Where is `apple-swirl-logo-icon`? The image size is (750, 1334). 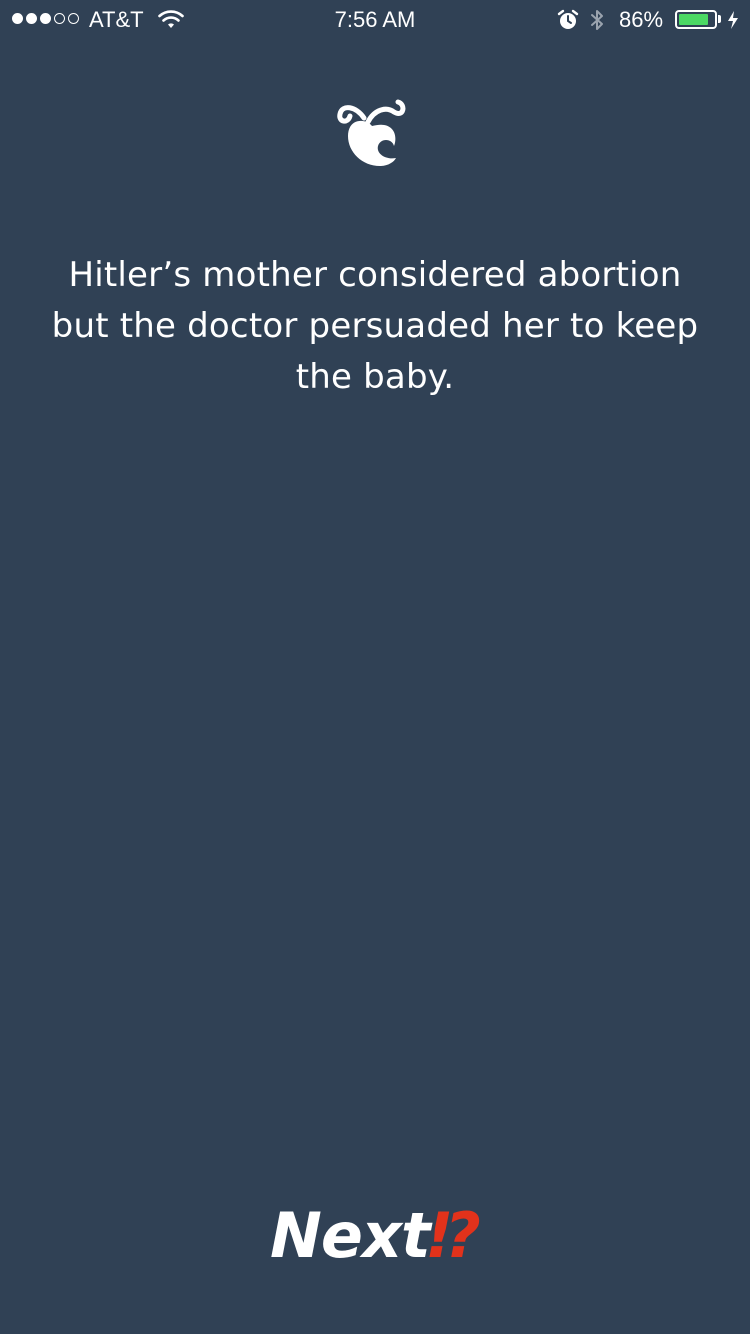 apple-swirl-logo-icon is located at coordinates (371, 132).